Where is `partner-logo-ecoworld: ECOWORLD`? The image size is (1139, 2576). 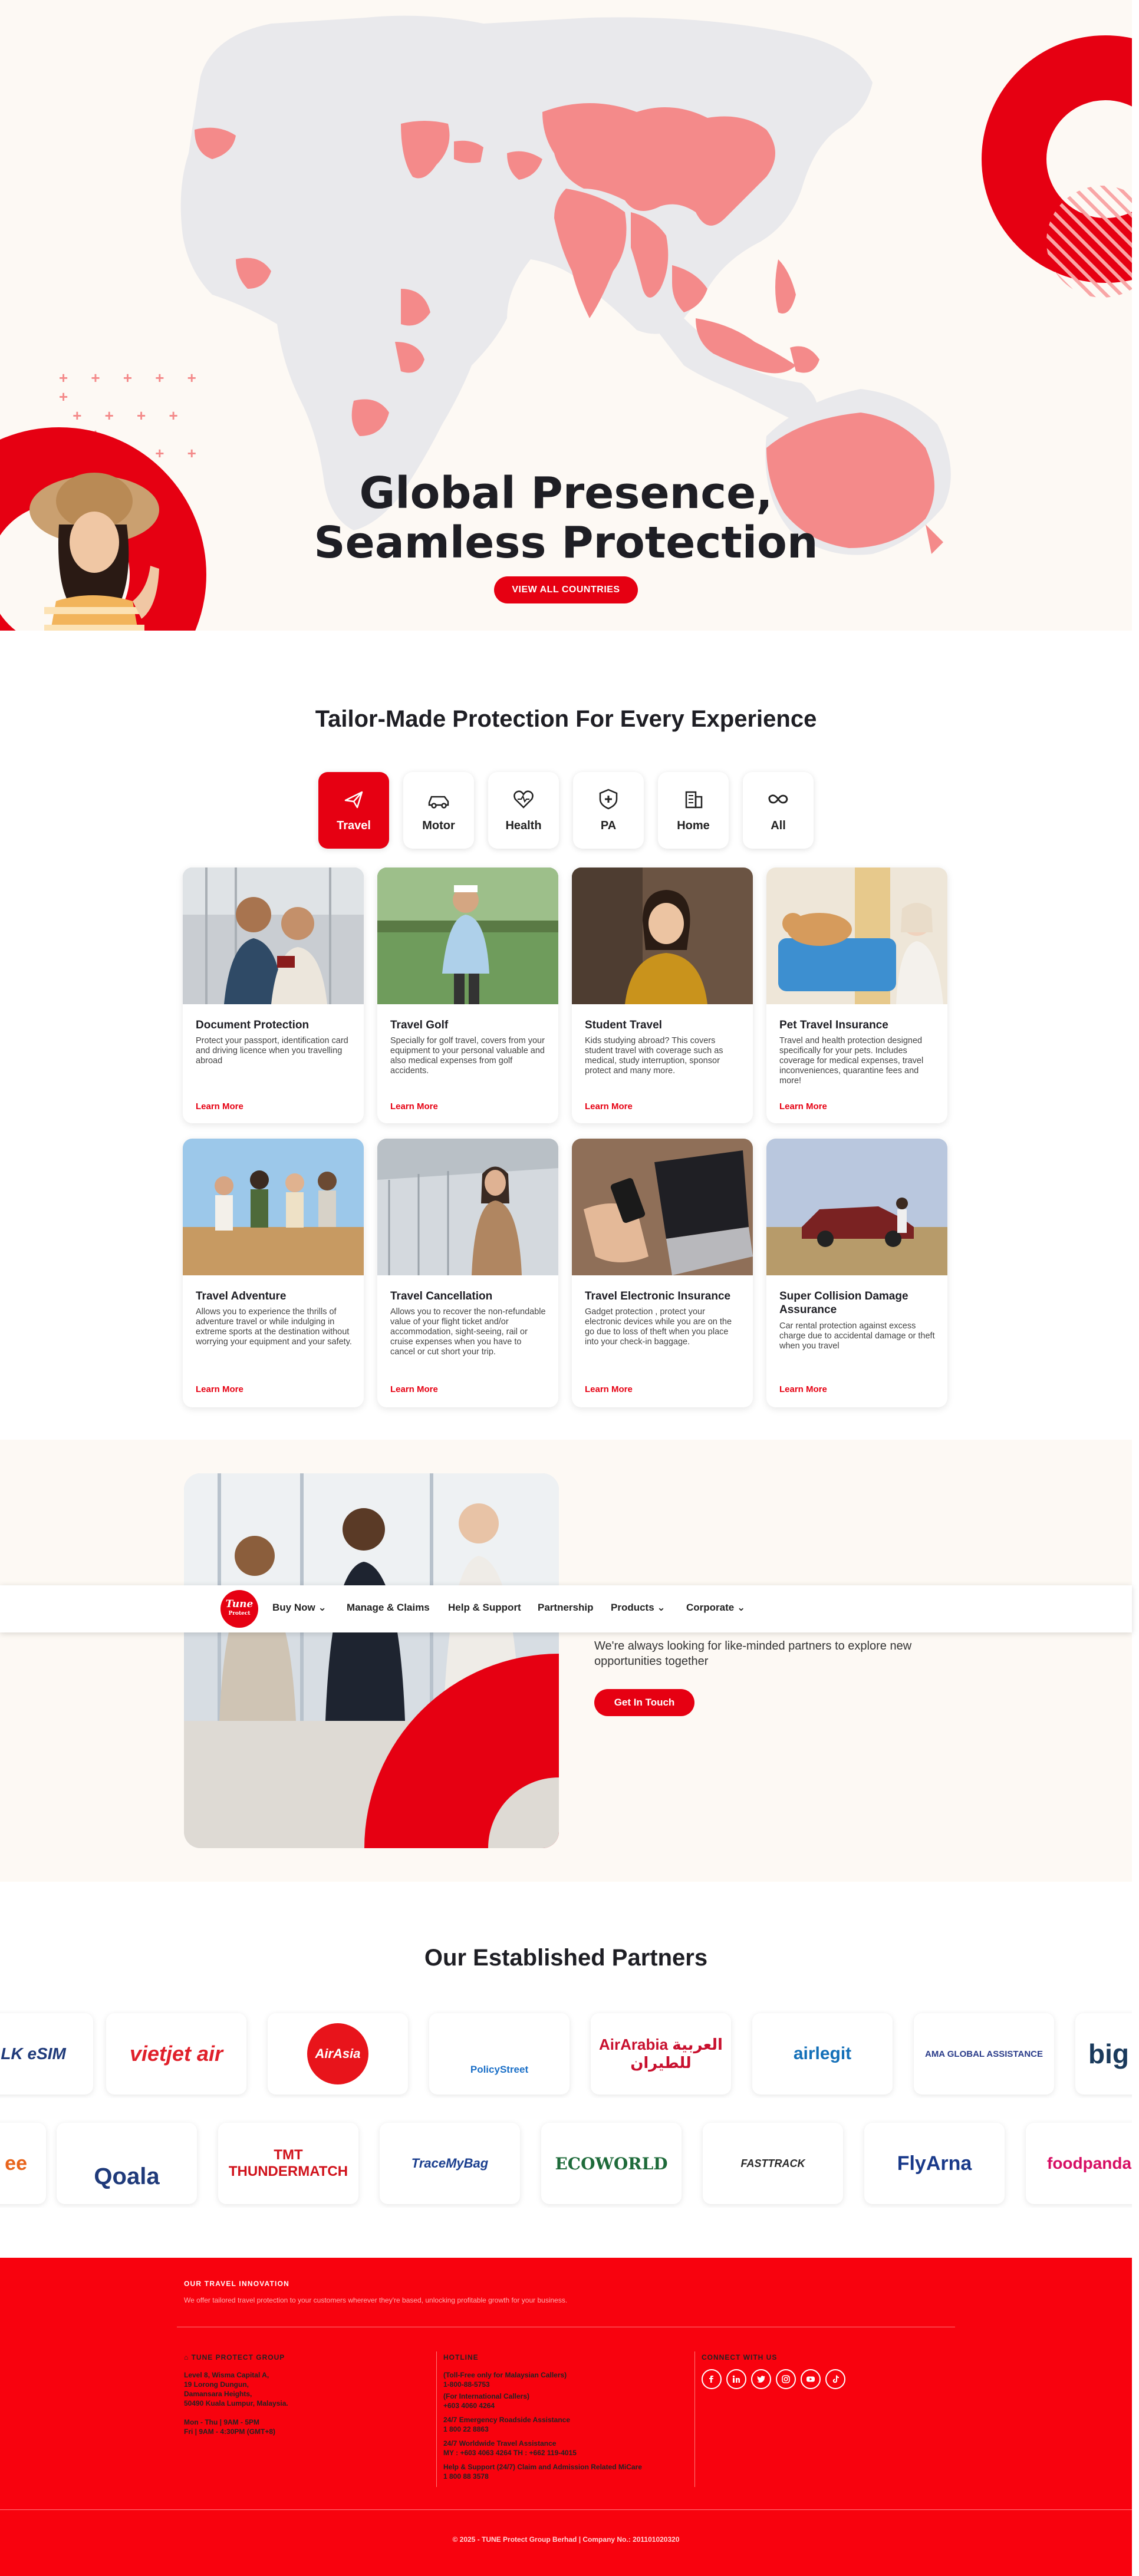
partner-logo-ecoworld: ECOWORLD is located at coordinates (611, 2163).